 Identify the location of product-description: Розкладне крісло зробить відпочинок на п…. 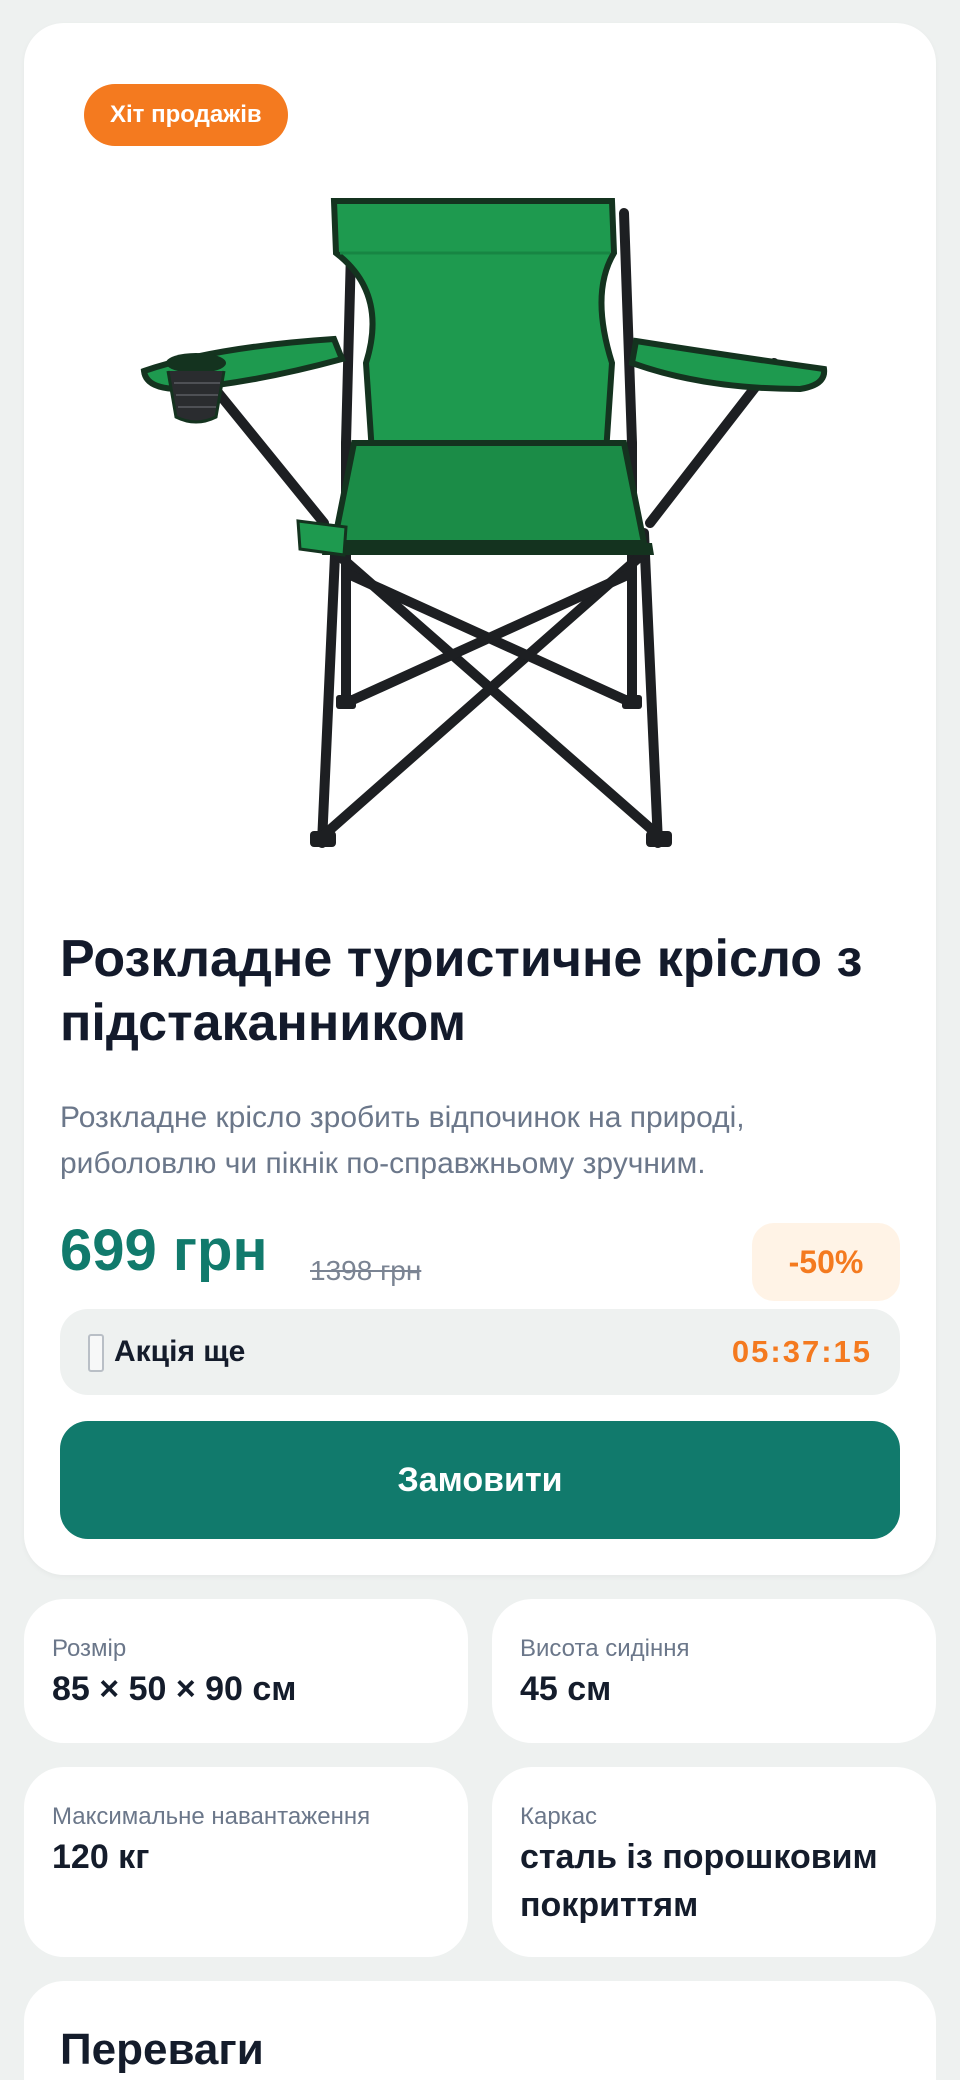
(402, 1140).